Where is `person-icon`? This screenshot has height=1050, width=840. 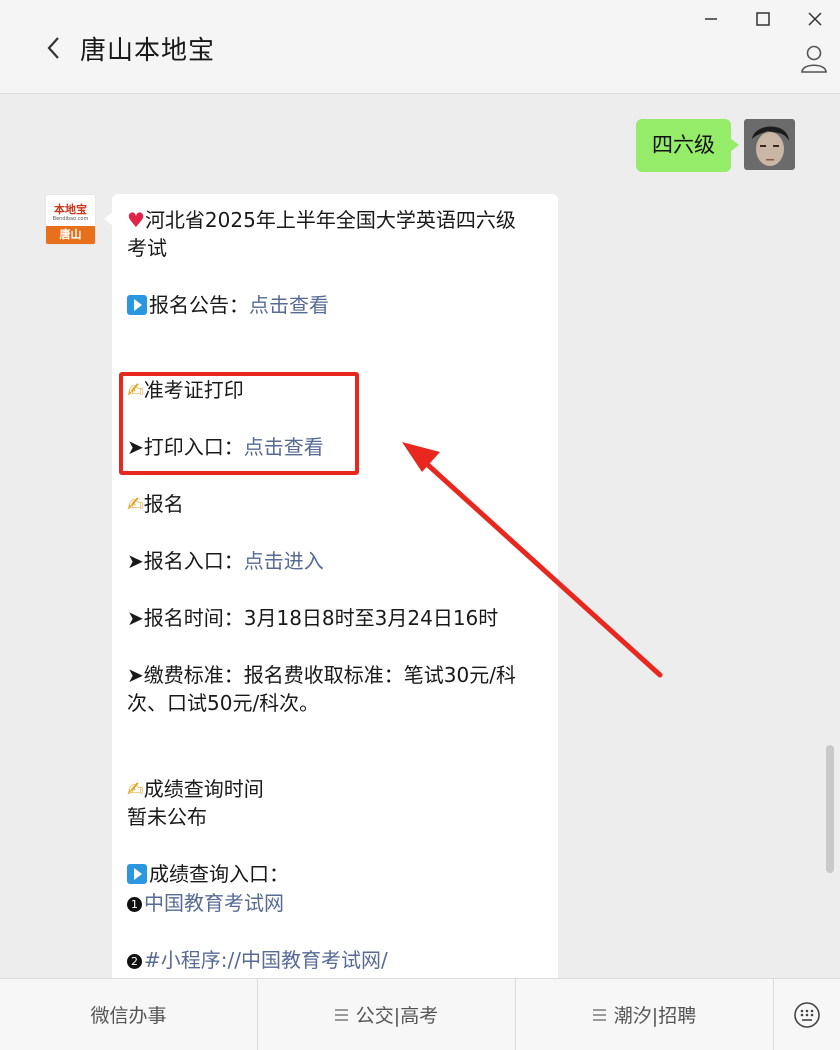
person-icon is located at coordinates (814, 59).